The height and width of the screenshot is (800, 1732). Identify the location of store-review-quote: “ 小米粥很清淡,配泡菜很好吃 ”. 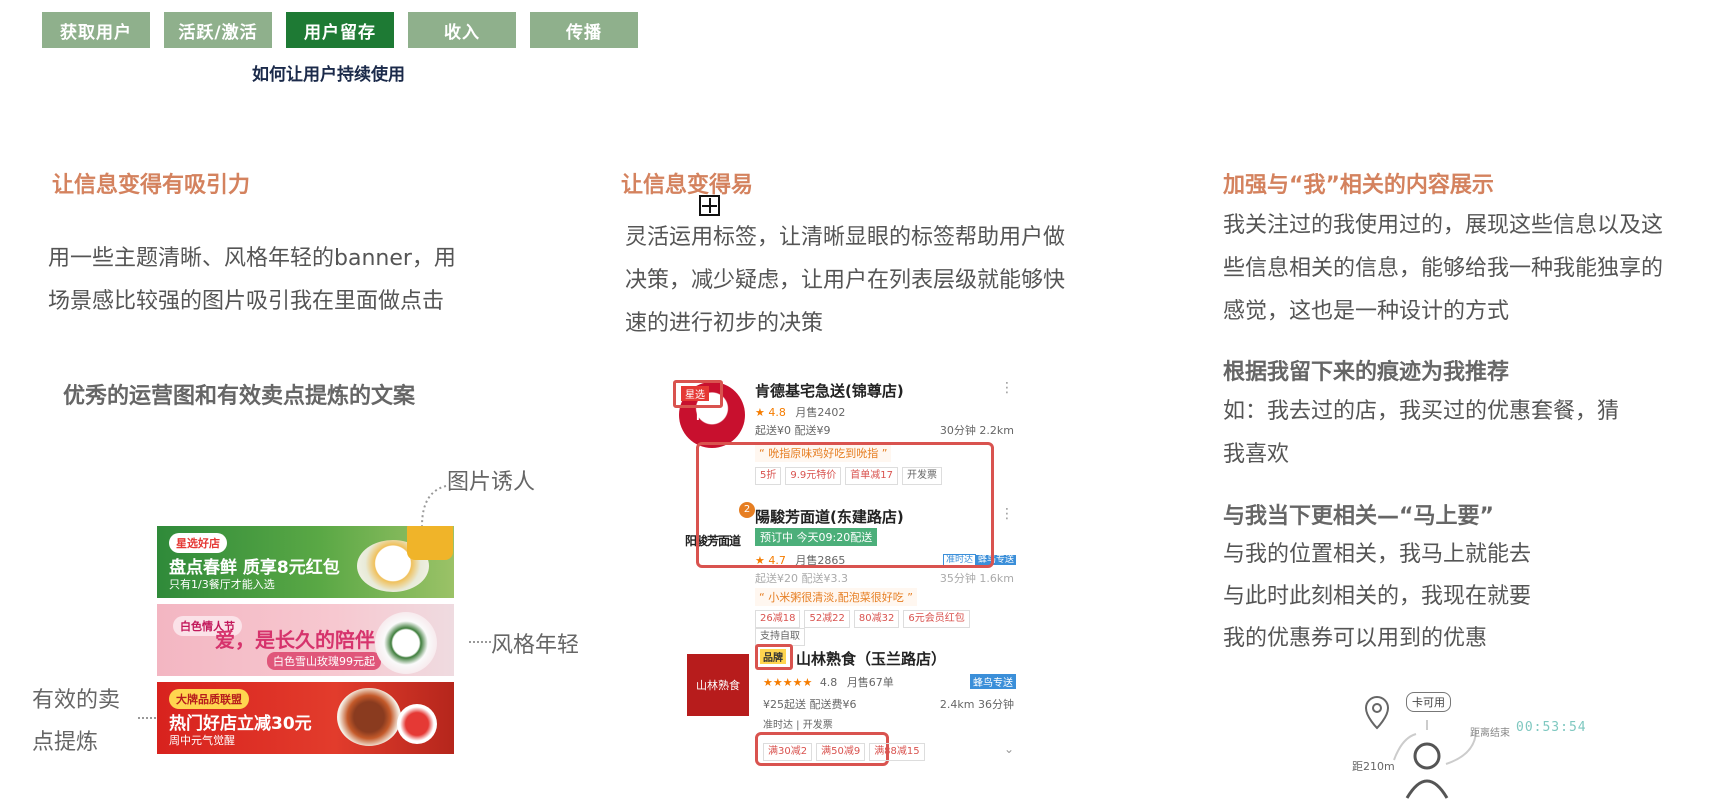
(836, 597).